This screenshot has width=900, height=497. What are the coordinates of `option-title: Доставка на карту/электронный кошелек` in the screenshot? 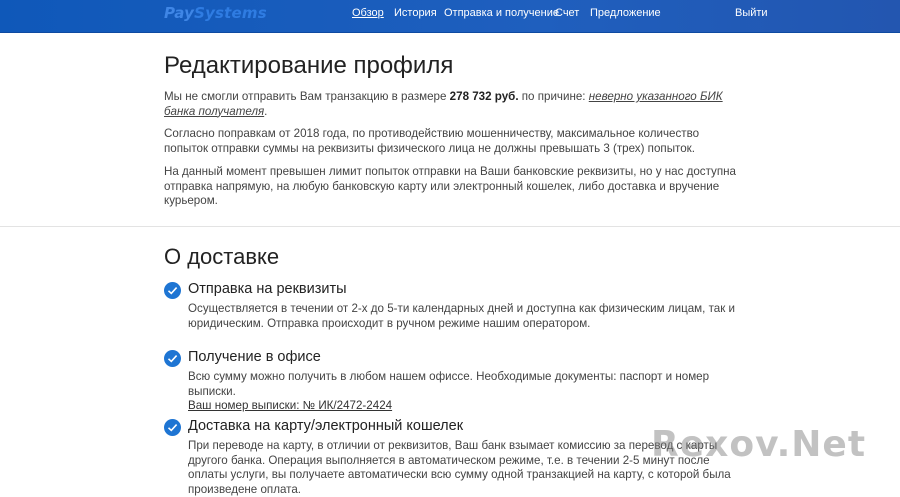 It's located at (326, 426).